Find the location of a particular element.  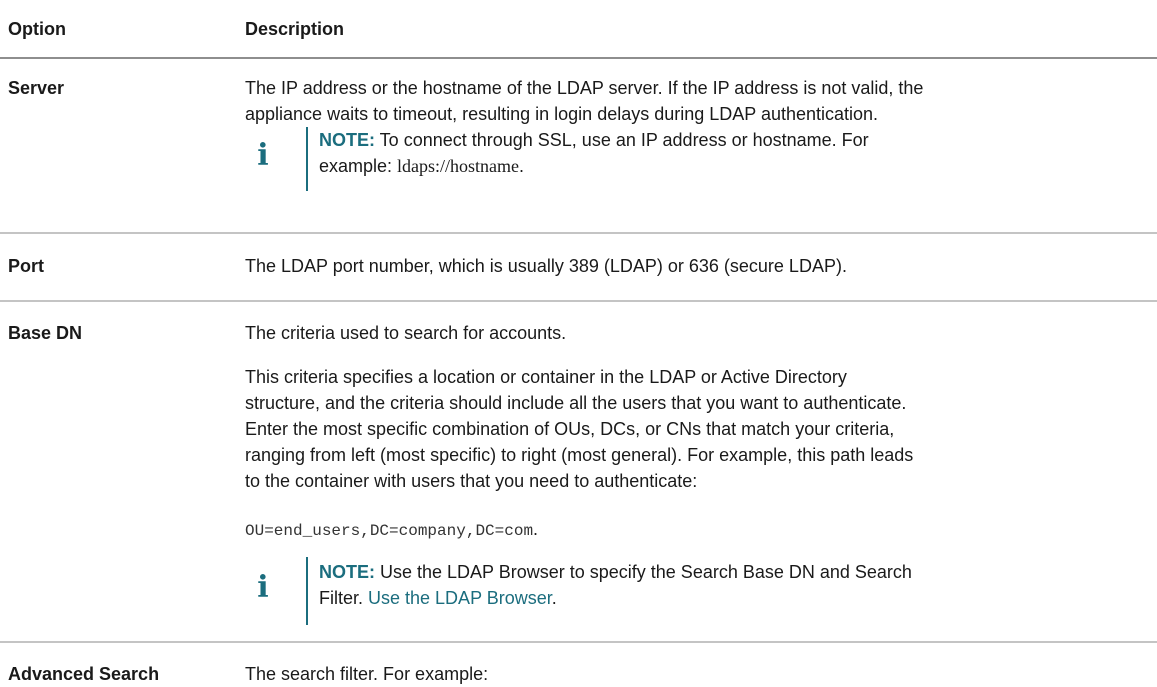

example-code: OU=end_users,DC=company,DC=com is located at coordinates (389, 531).